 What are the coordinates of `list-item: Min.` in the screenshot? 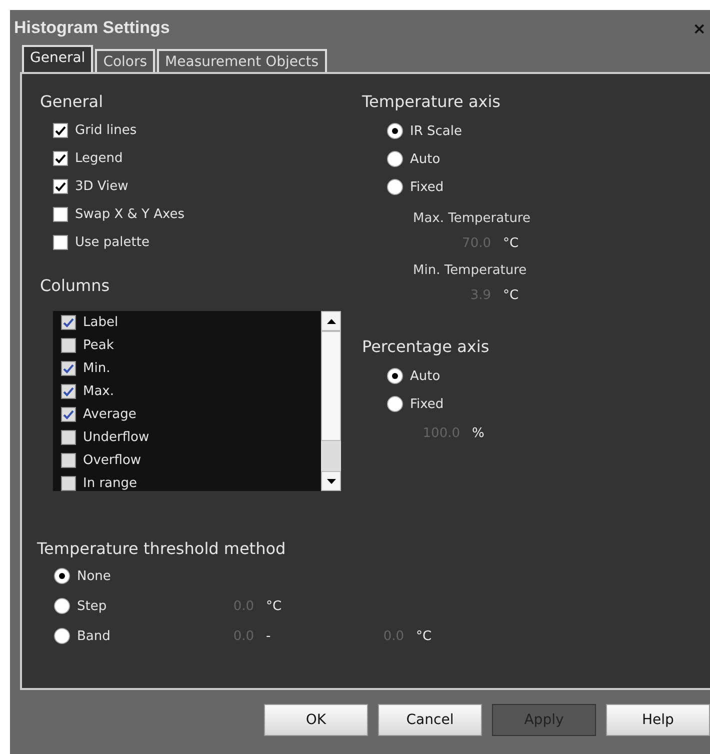 It's located at (96, 368).